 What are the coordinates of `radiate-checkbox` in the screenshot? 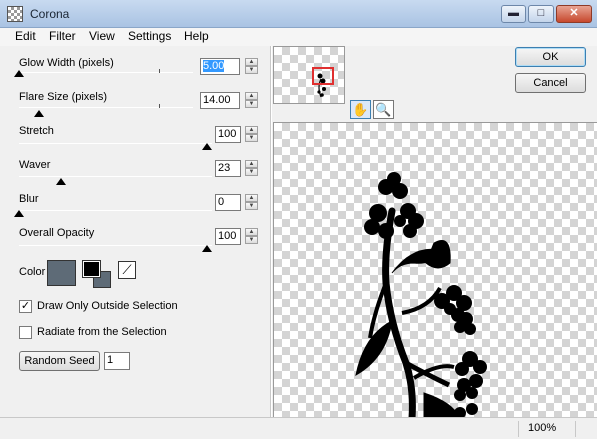 It's located at (25, 332).